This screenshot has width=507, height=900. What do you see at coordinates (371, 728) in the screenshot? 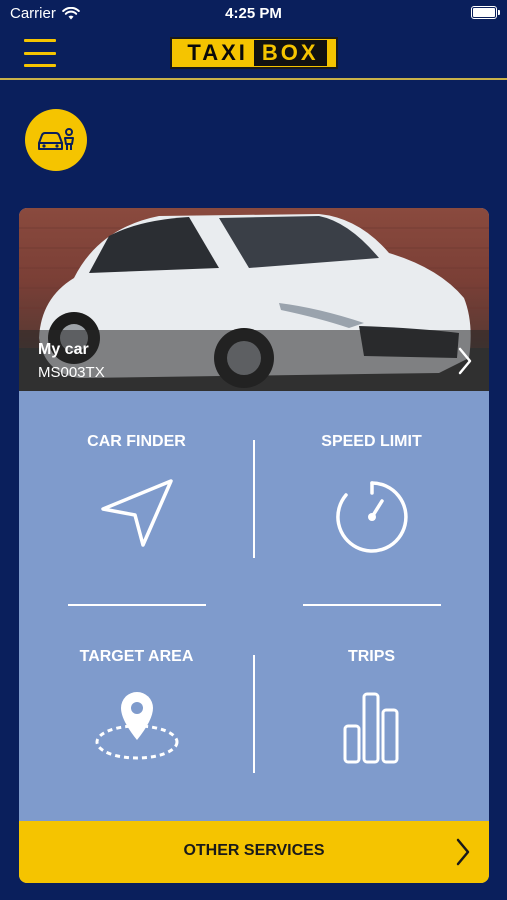
I see `bar-chart-icon` at bounding box center [371, 728].